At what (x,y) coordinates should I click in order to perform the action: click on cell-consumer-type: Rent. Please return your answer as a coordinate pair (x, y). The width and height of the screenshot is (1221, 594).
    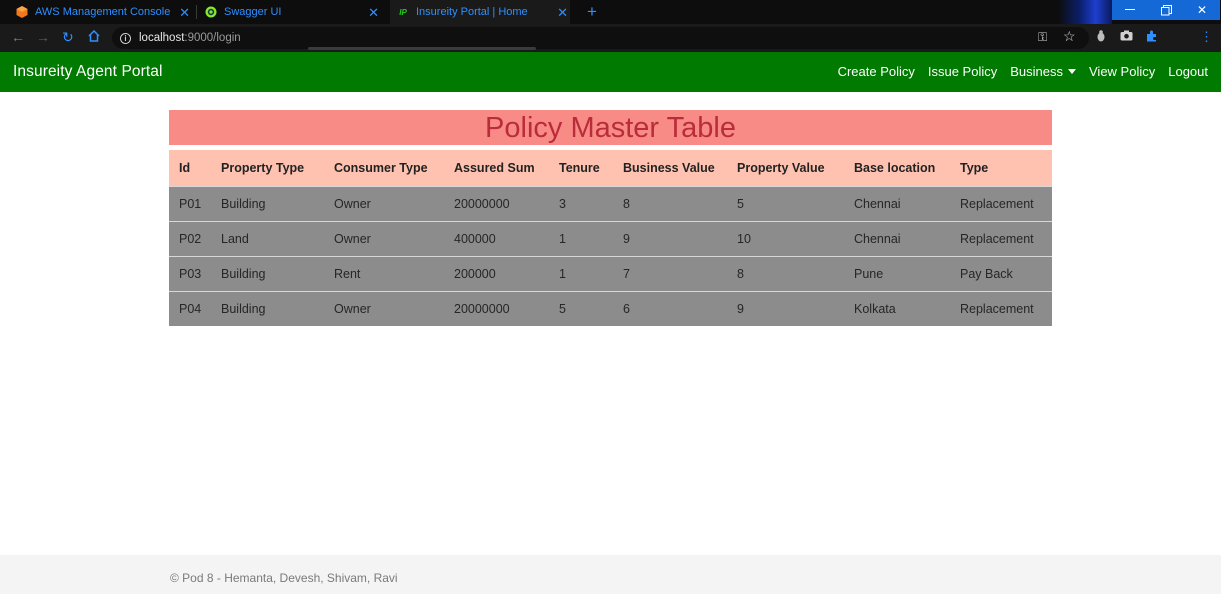
    Looking at the image, I should click on (347, 273).